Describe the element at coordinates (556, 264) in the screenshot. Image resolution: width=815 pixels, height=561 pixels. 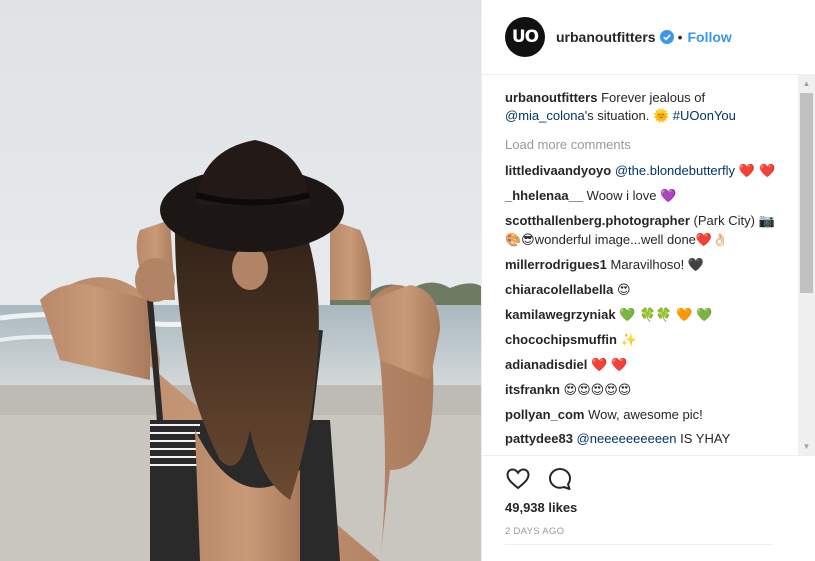
I see `comment-username: millerrodrigues1` at that location.